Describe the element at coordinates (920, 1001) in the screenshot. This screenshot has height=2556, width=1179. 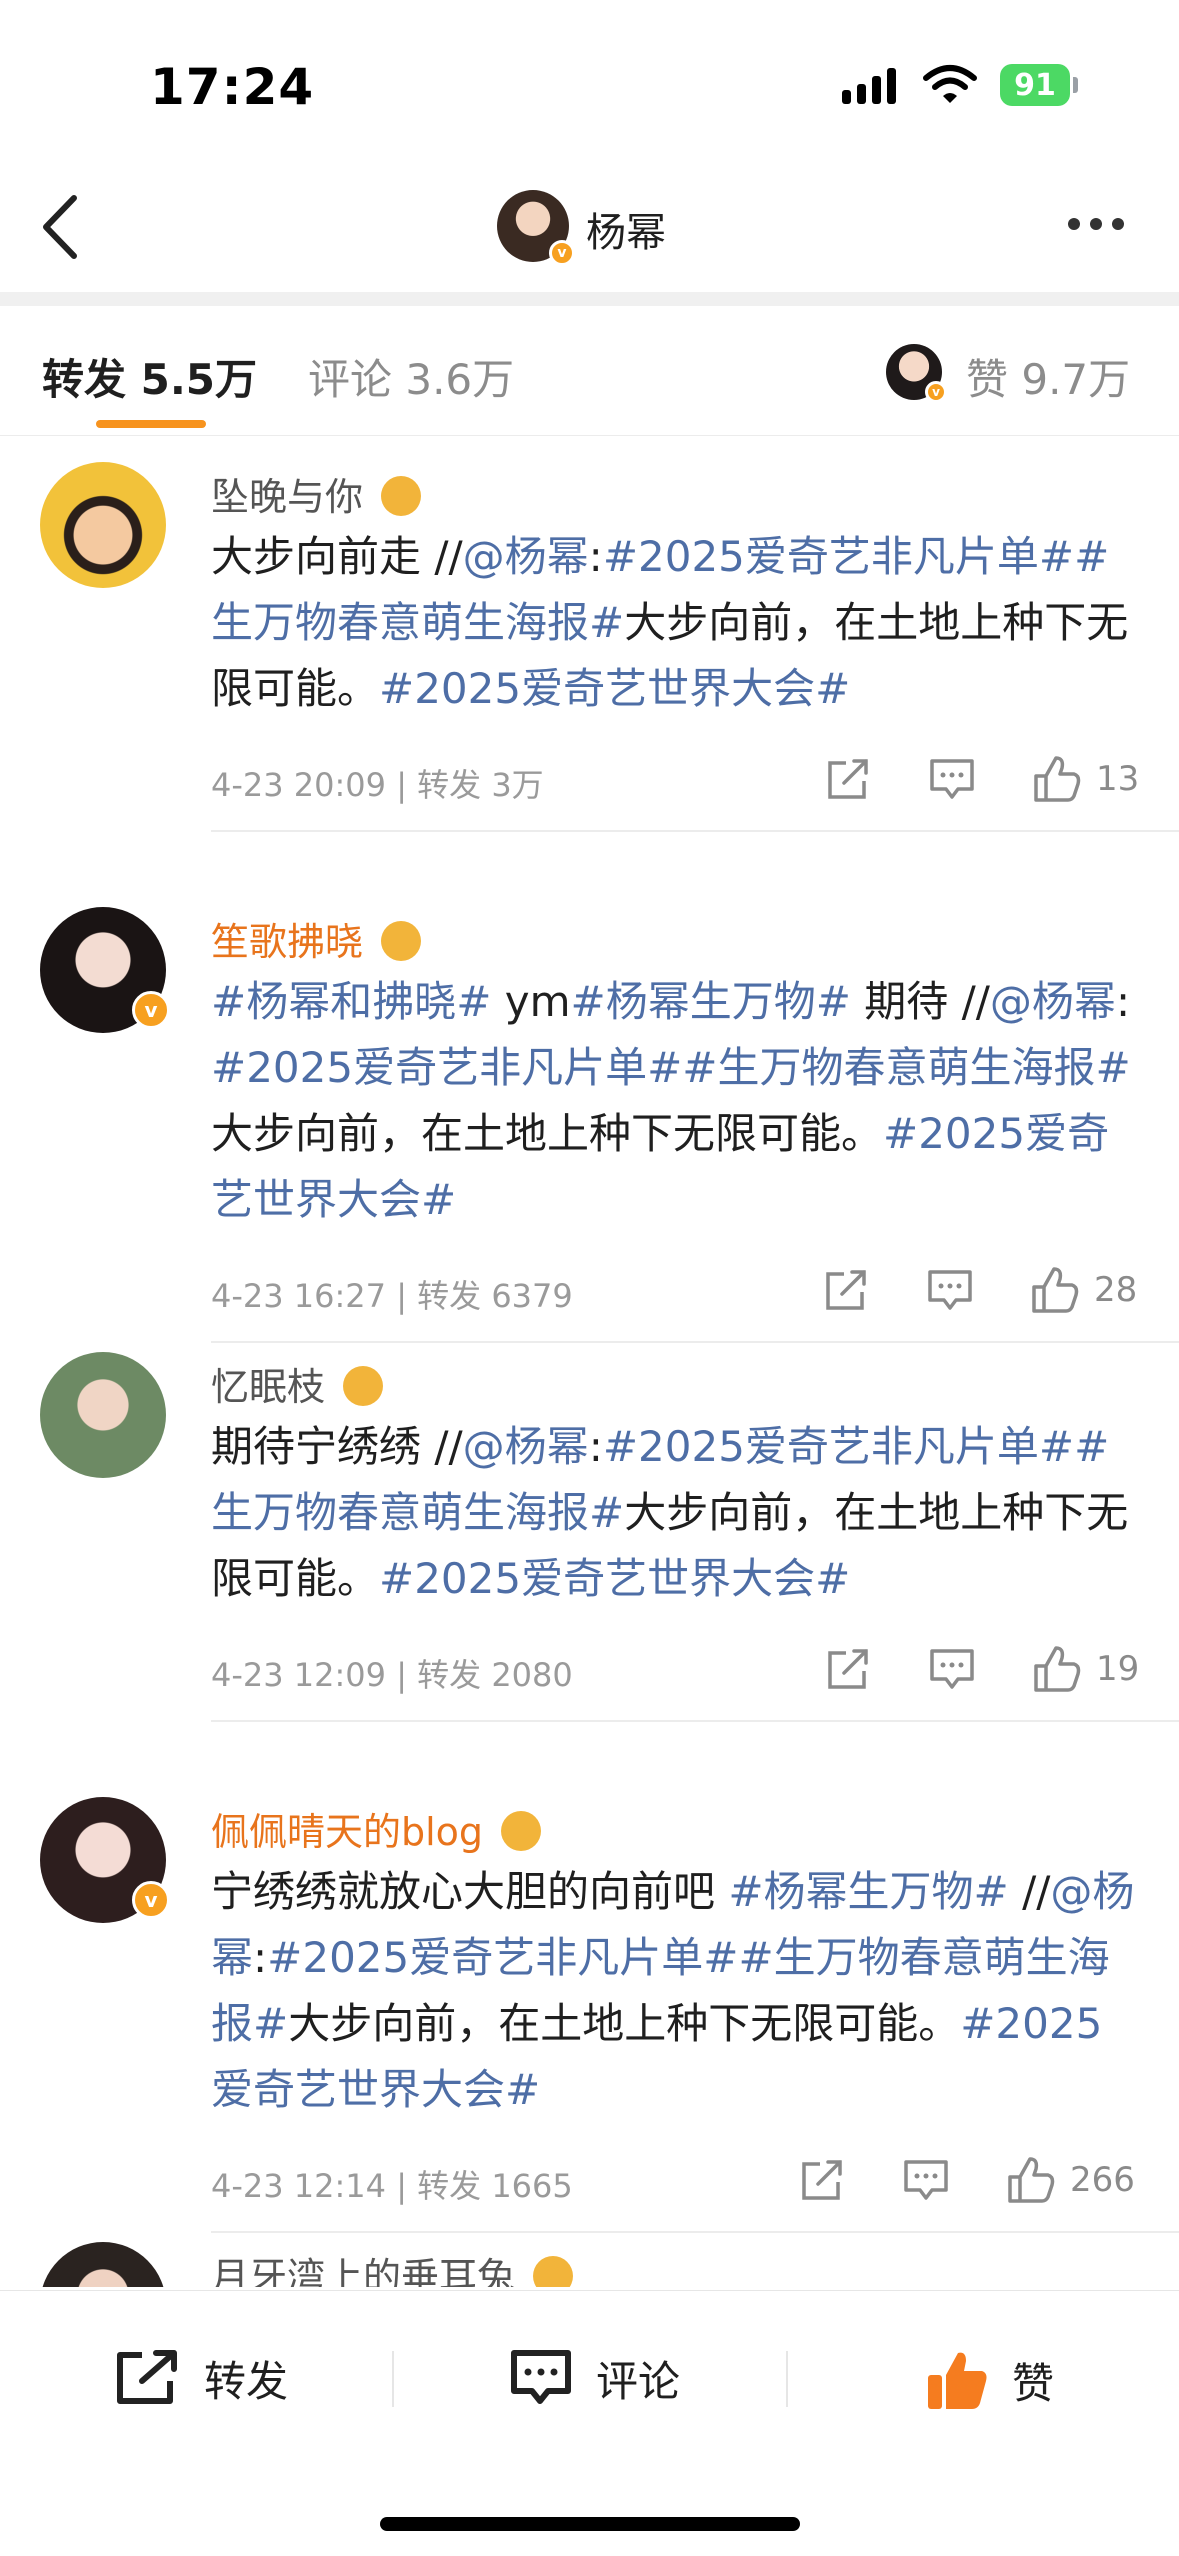
I see `text-segment: 期待 //` at that location.